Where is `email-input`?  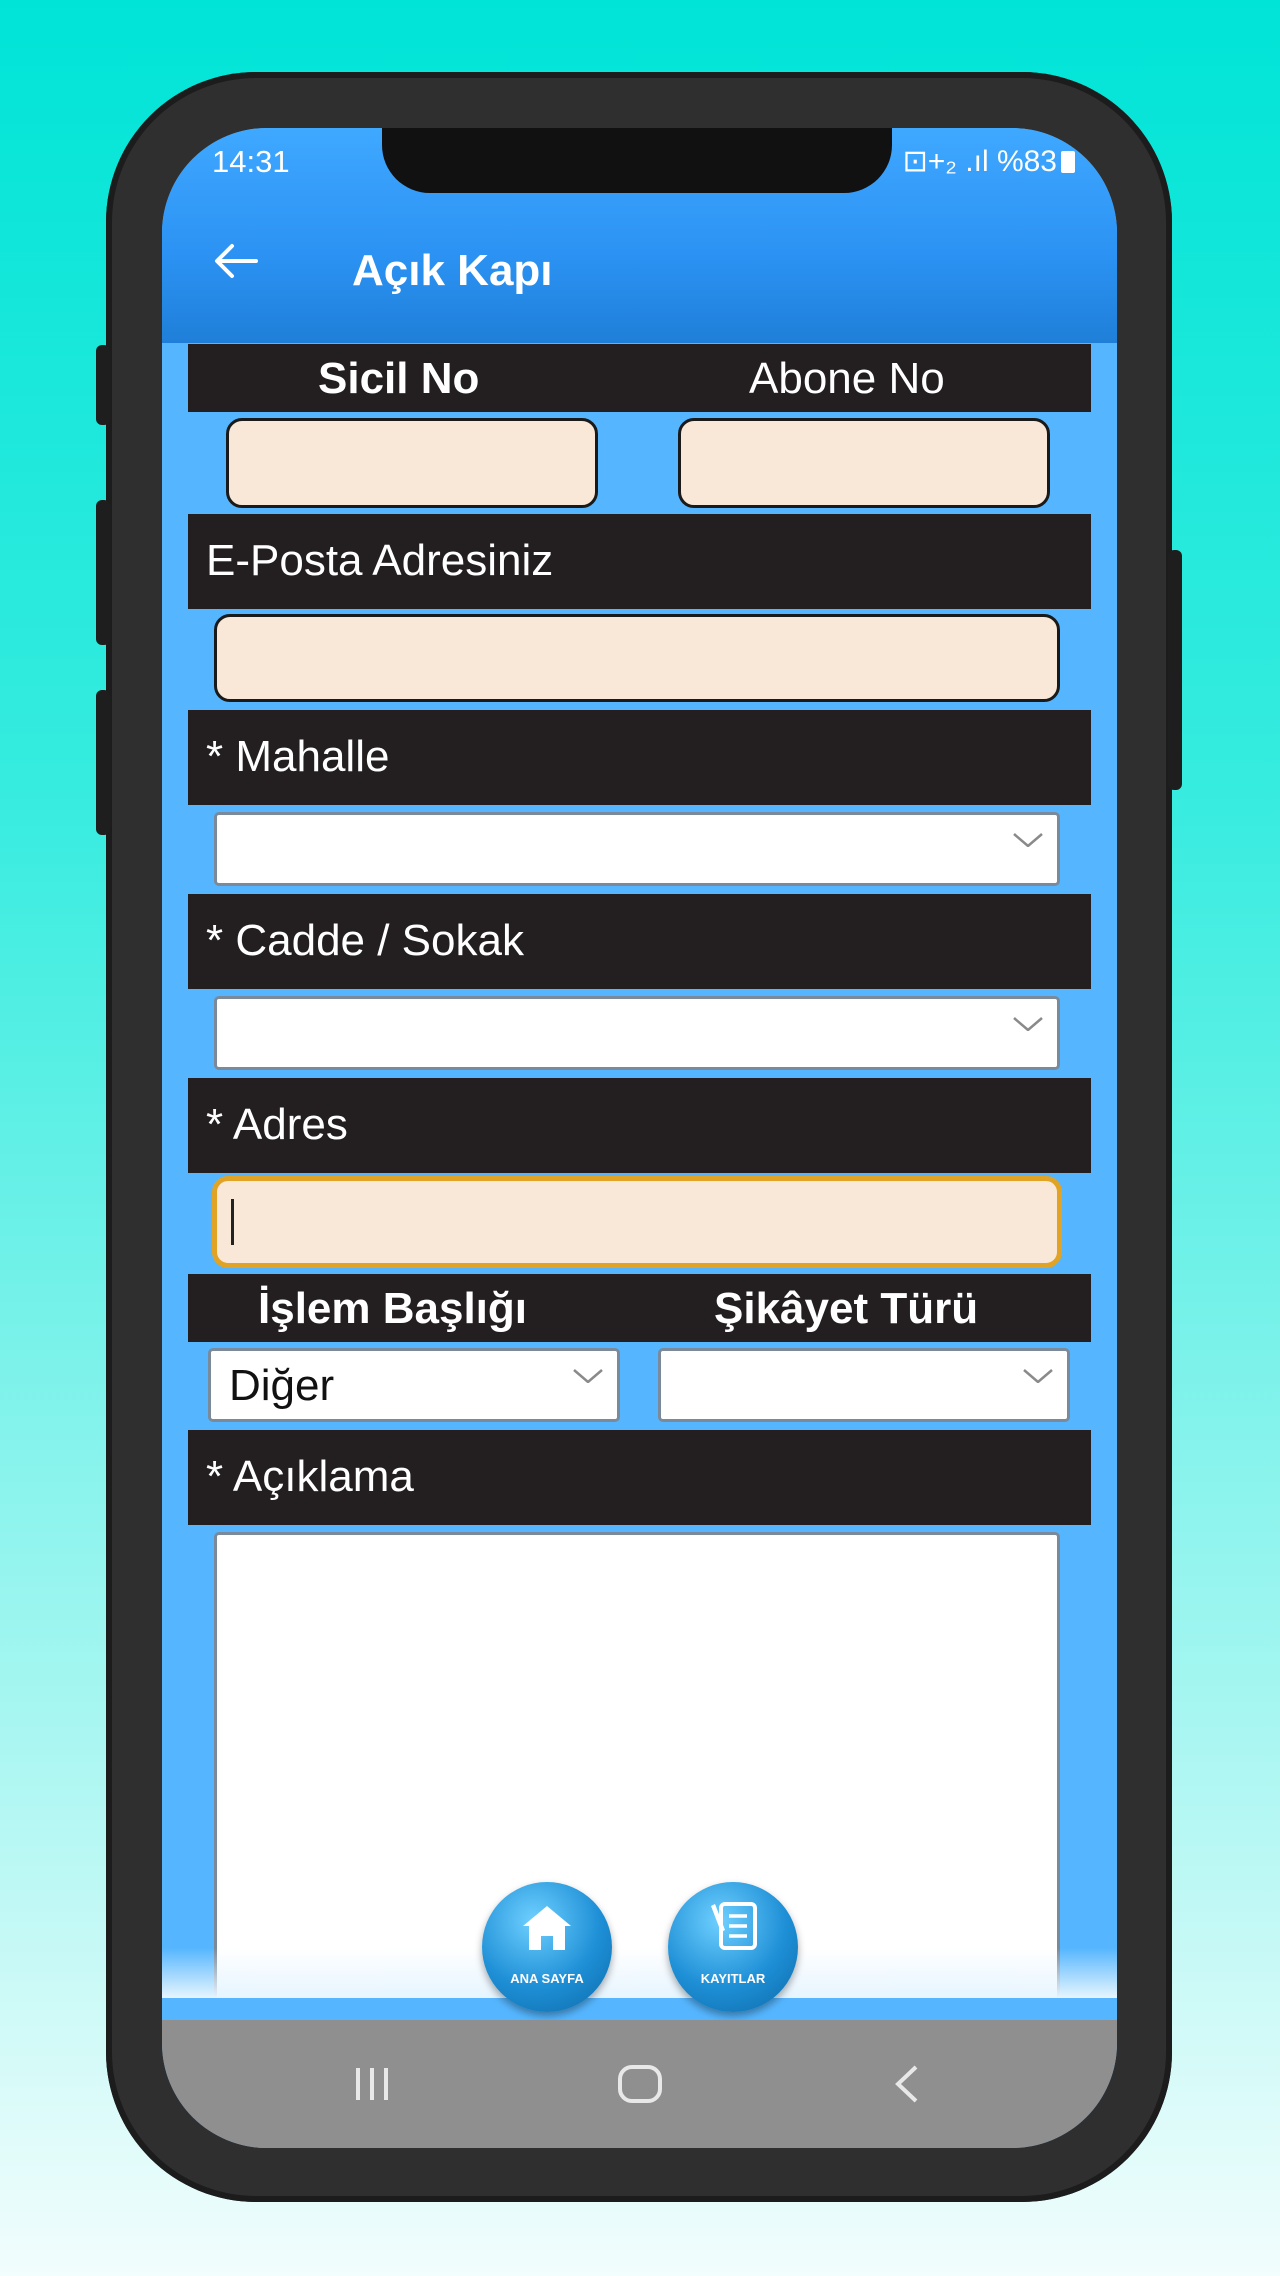
email-input is located at coordinates (637, 658).